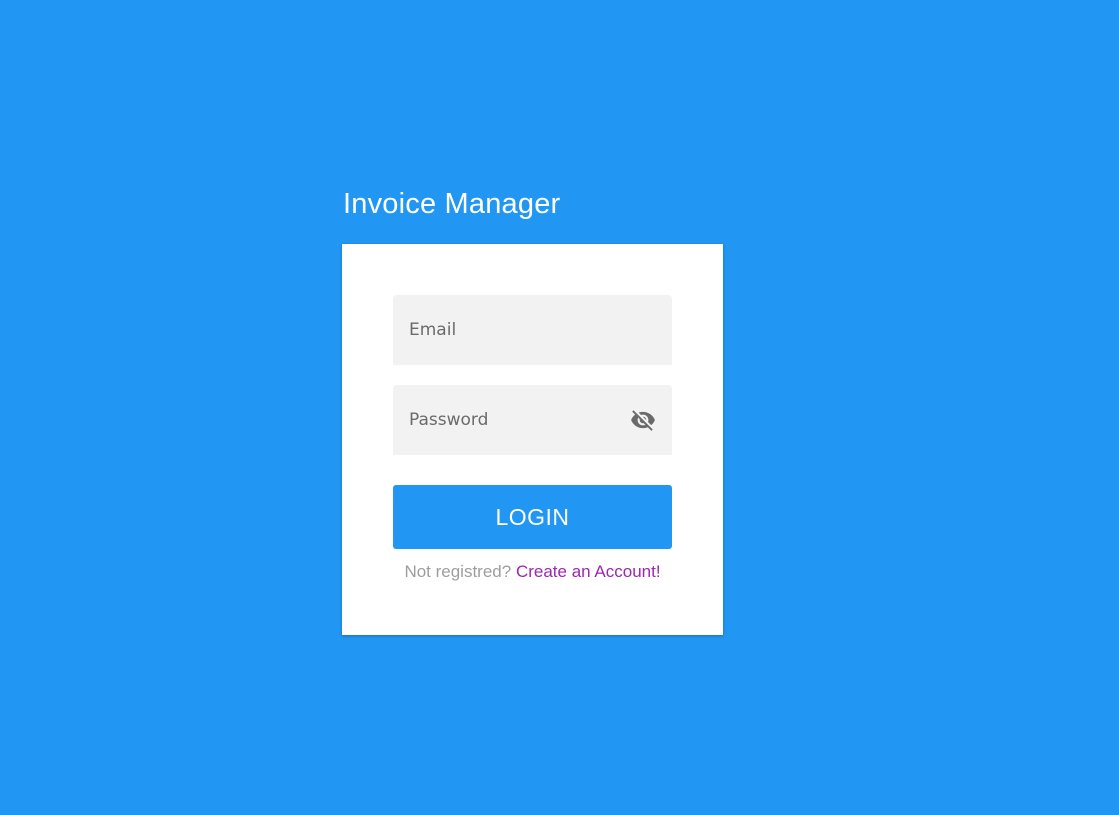  What do you see at coordinates (452, 204) in the screenshot?
I see `app-title: Invoice Manager` at bounding box center [452, 204].